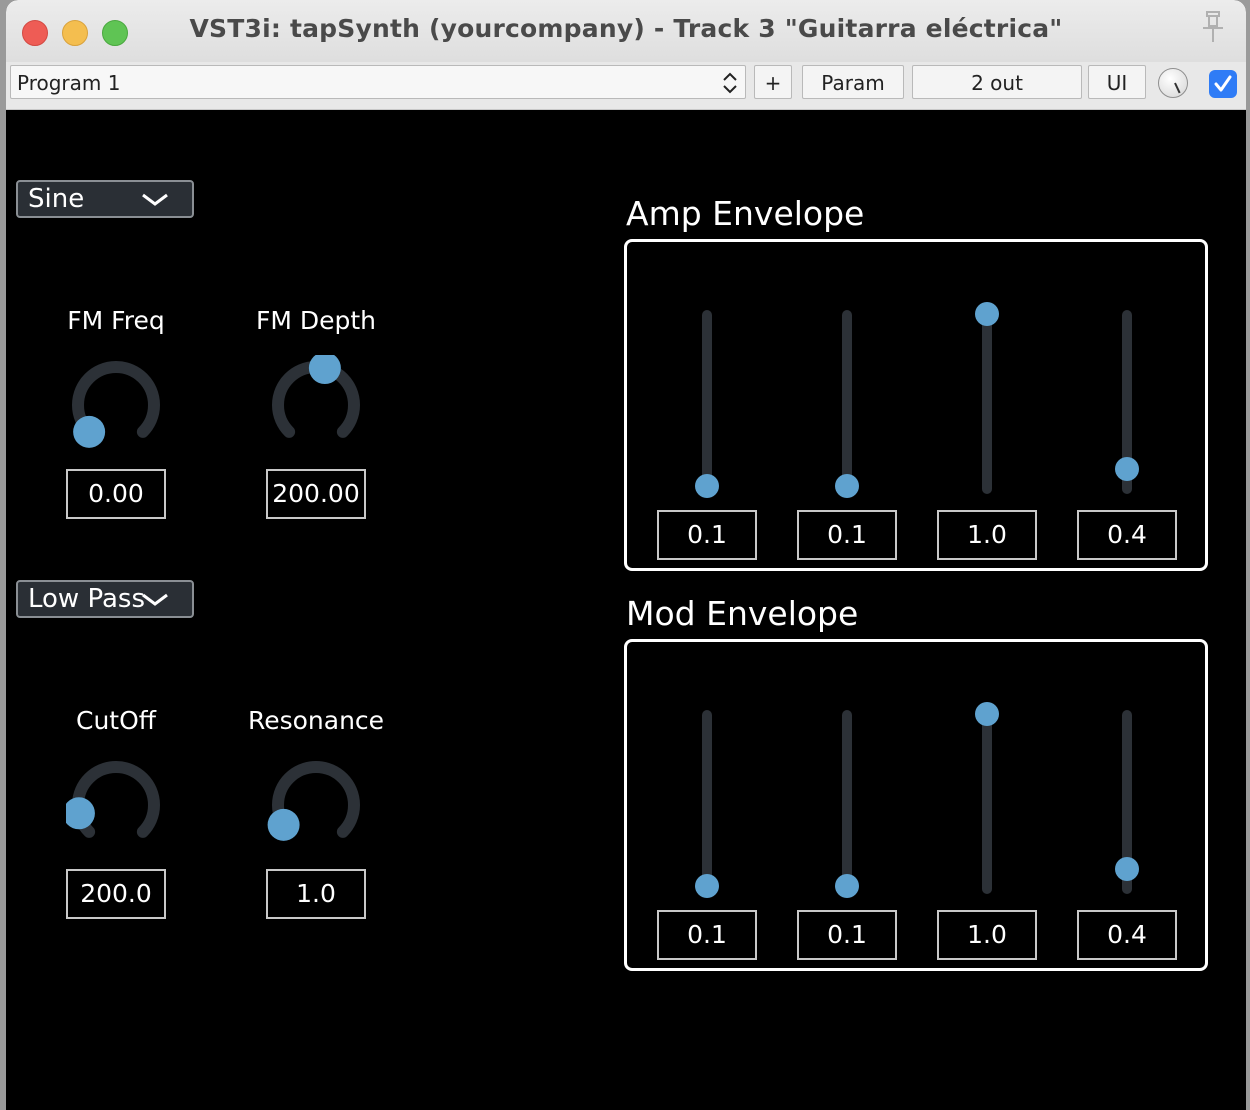 The width and height of the screenshot is (1250, 1110). What do you see at coordinates (1173, 83) in the screenshot?
I see `wet-dry-knob` at bounding box center [1173, 83].